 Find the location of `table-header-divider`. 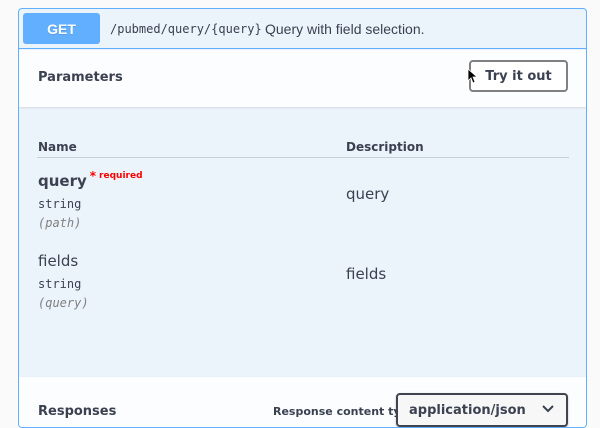

table-header-divider is located at coordinates (303, 157).